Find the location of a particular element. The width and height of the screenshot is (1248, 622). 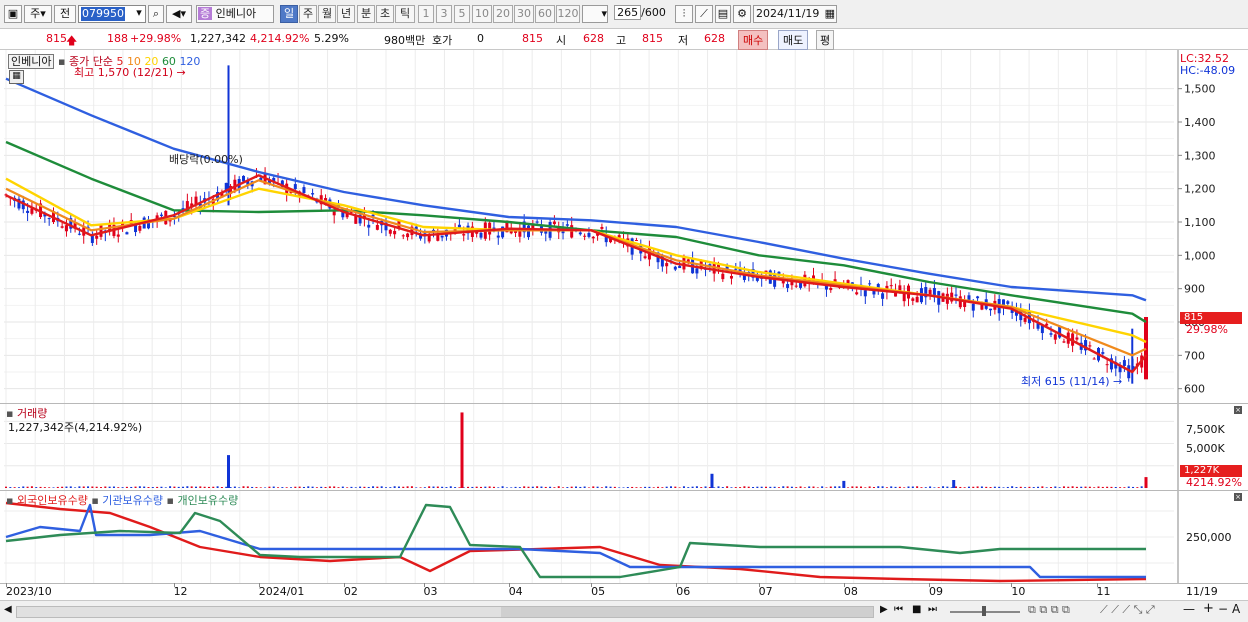

stock-badge: 증 is located at coordinates (205, 13).